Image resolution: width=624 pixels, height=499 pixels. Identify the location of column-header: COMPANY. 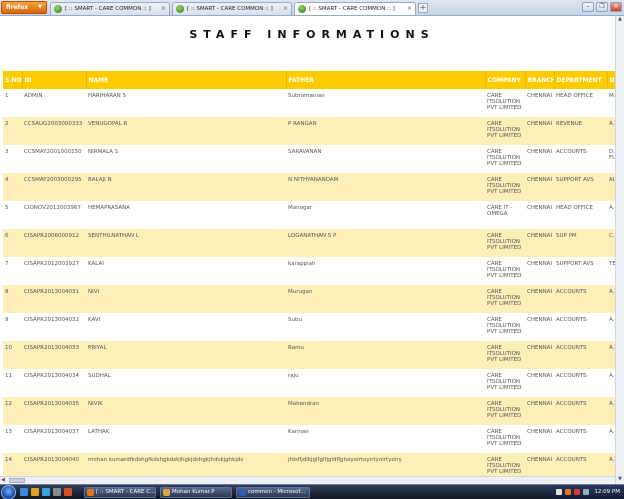
(505, 80).